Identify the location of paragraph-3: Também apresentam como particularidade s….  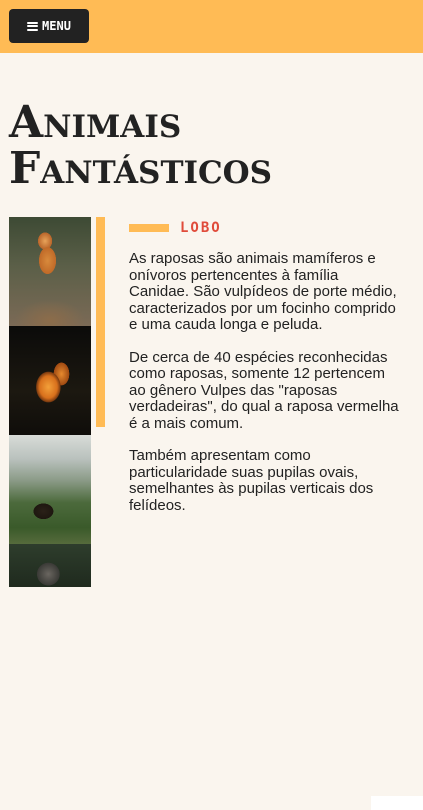
(251, 480).